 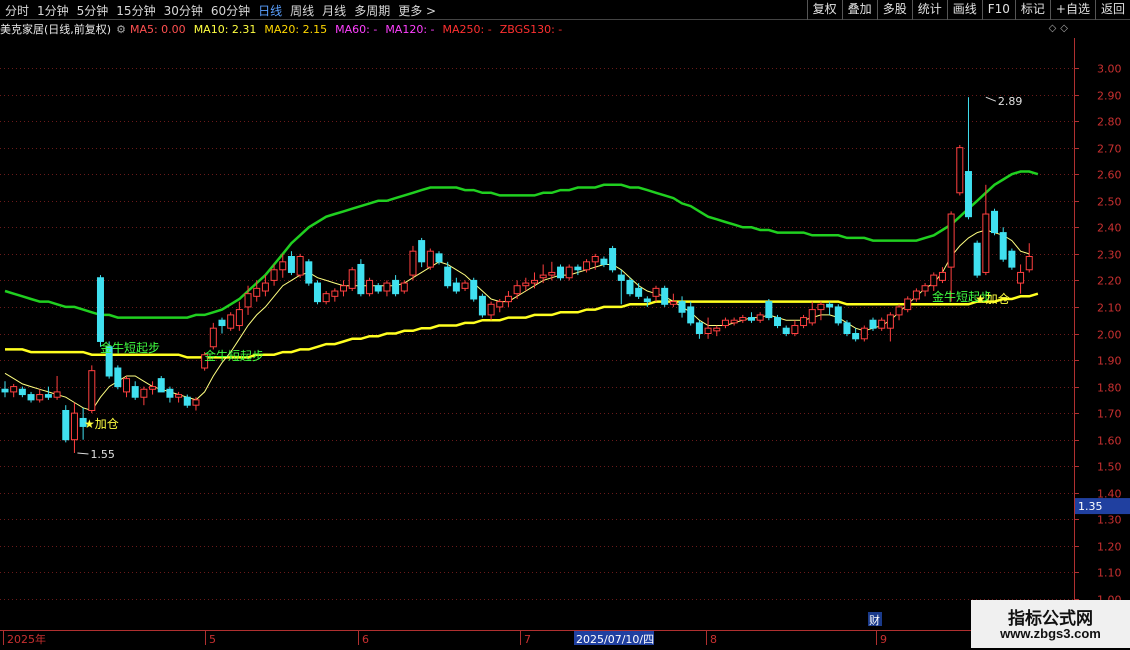 I want to click on period-tab: 5分钟, so click(x=94, y=10).